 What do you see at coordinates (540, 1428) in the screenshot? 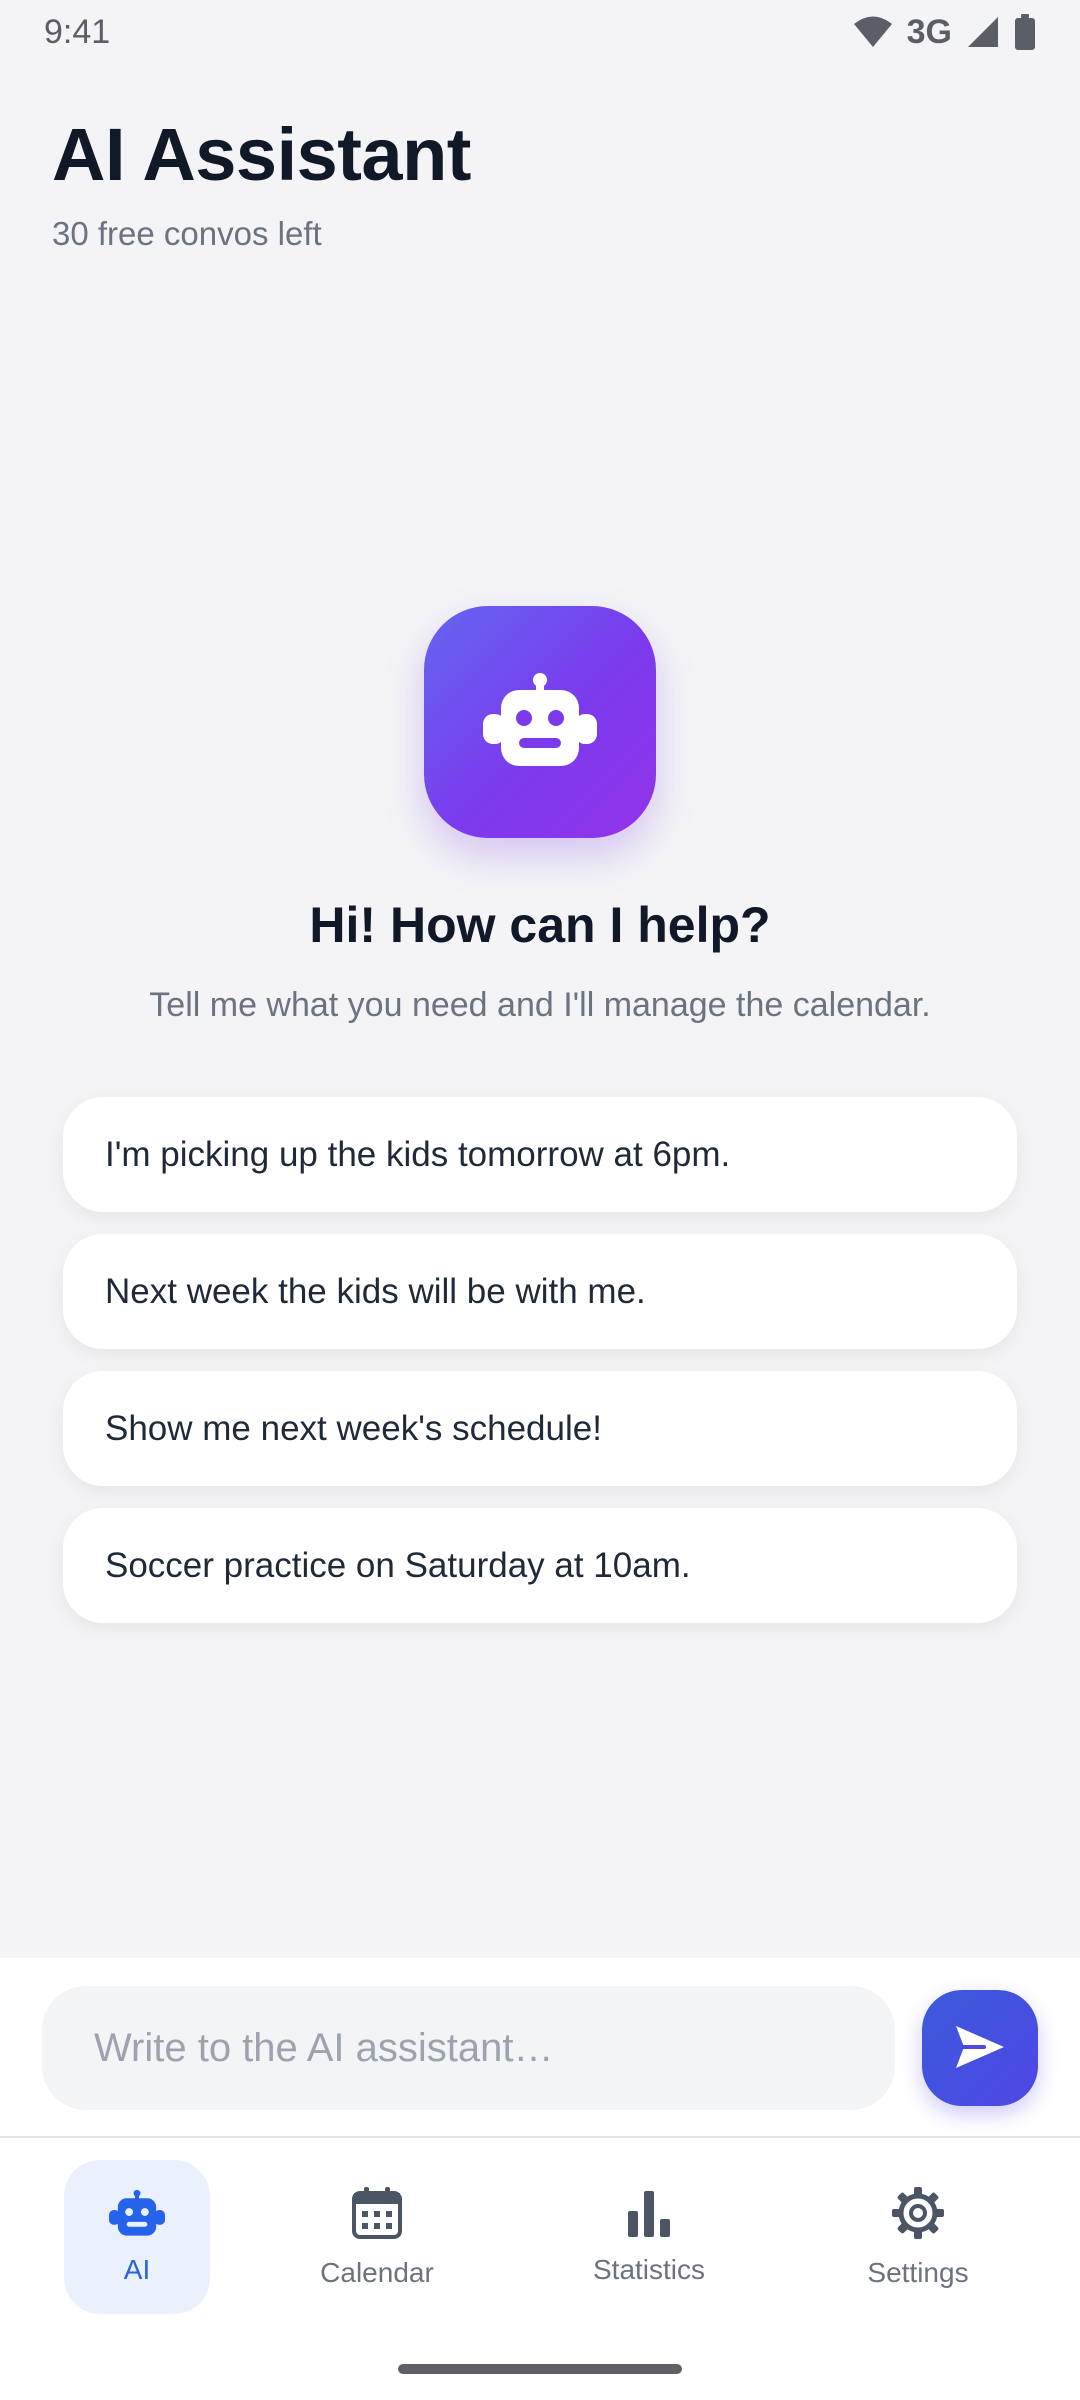
I see `suggestion-chip: Show me next week's schedule!` at bounding box center [540, 1428].